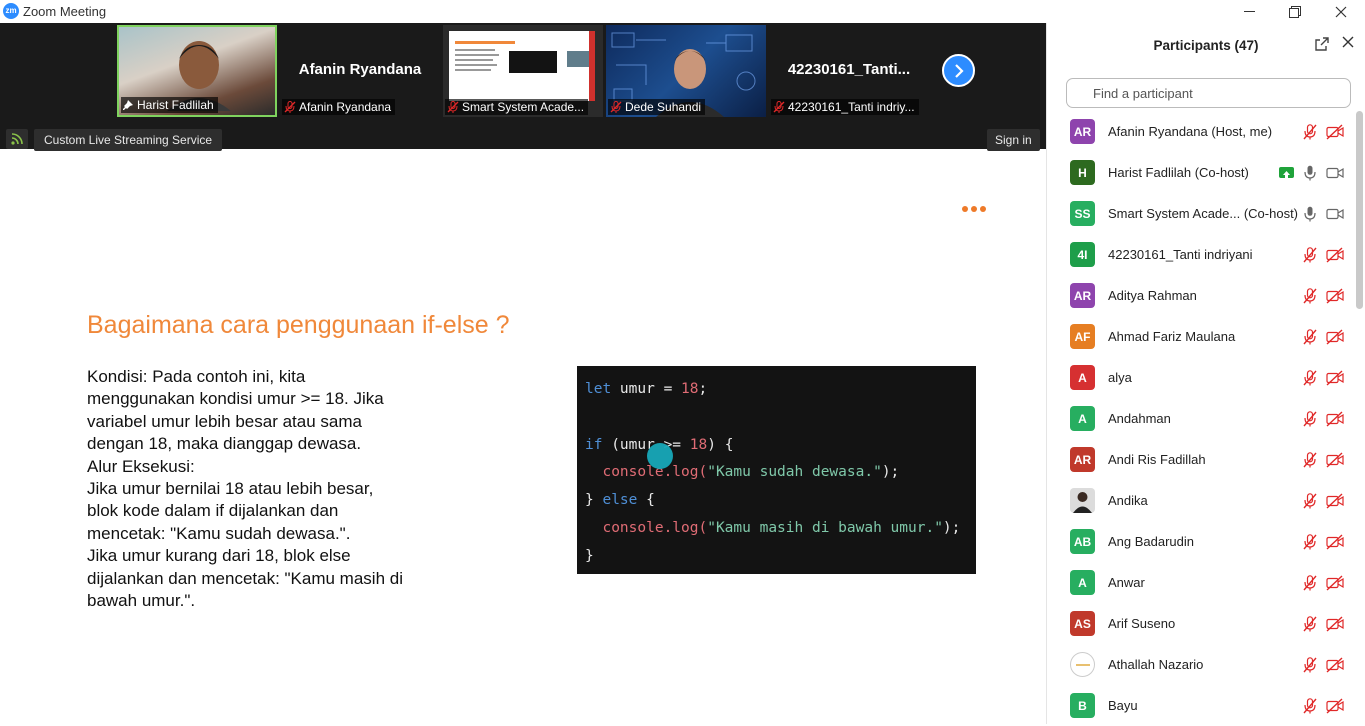 This screenshot has height=726, width=1365. What do you see at coordinates (1082, 541) in the screenshot?
I see `avatar: AB` at bounding box center [1082, 541].